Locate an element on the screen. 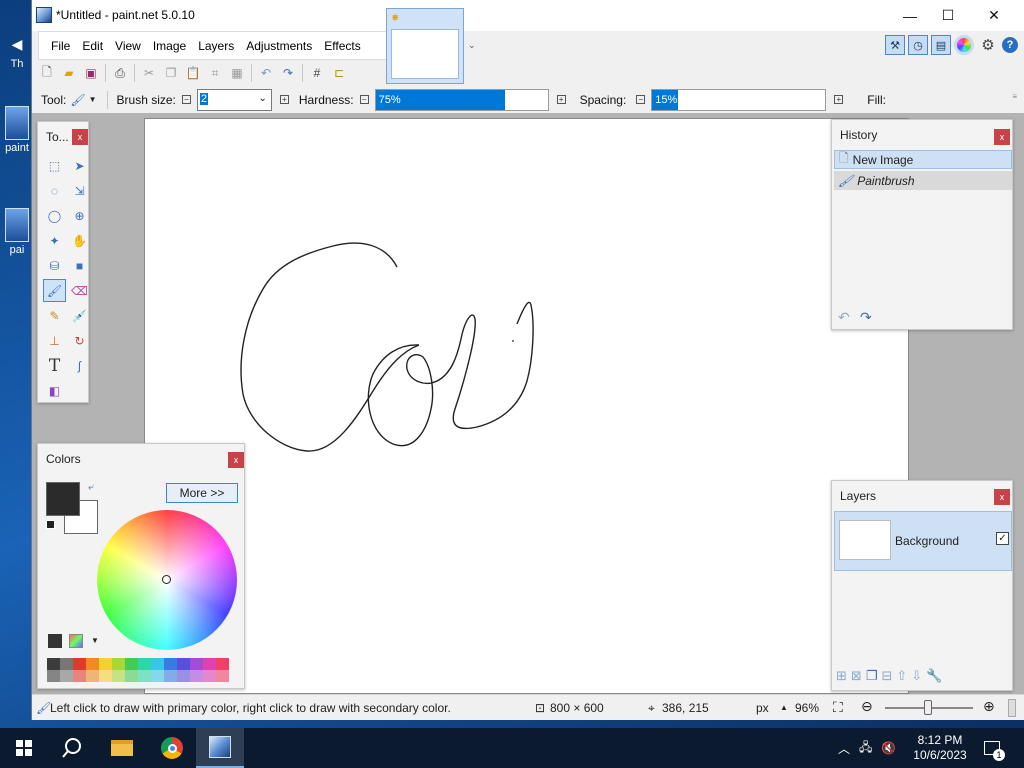  tool-dropdown-icon: ▼ is located at coordinates (93, 99).